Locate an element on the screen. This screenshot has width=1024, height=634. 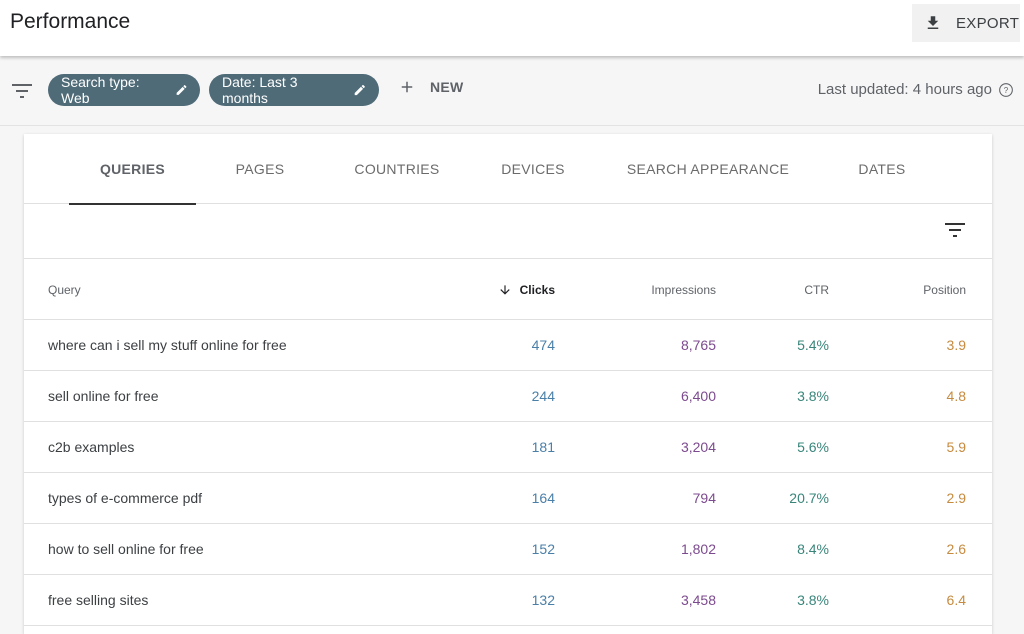
column-header-clicks: Clicks is located at coordinates (526, 290).